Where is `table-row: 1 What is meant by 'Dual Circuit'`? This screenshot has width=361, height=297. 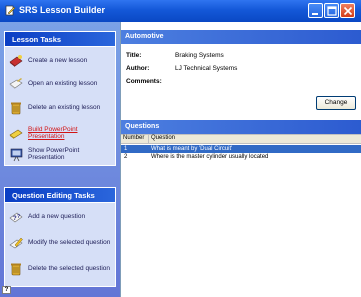
table-row: 1 What is meant by 'Dual Circuit' is located at coordinates (241, 149).